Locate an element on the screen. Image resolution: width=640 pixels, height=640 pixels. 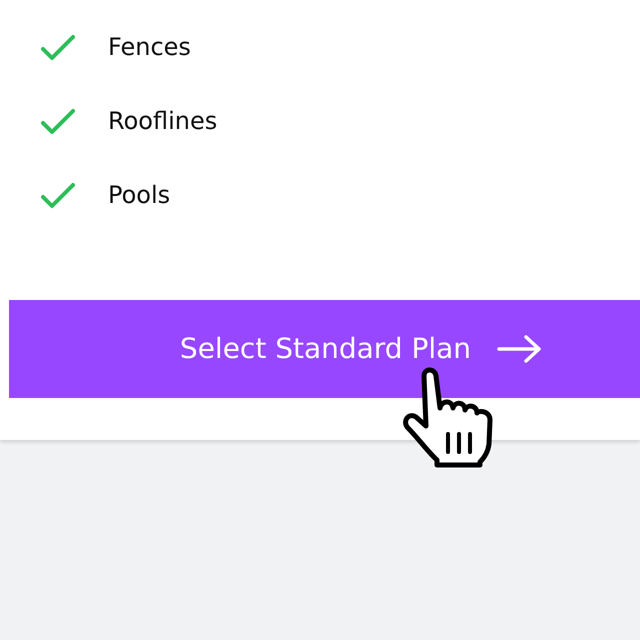
feature-label: Pools is located at coordinates (139, 195).